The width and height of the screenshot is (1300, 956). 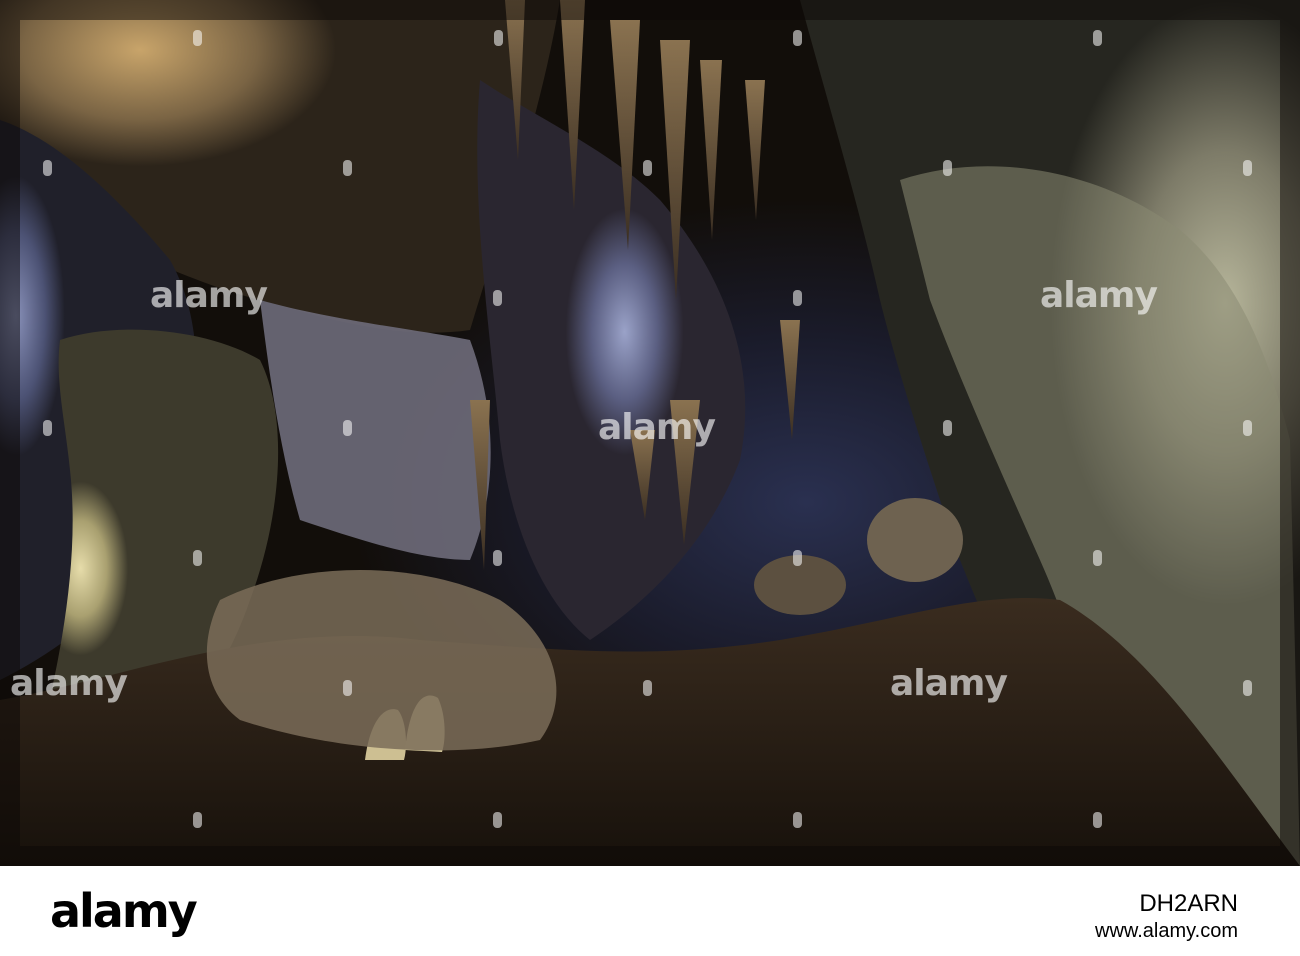 I want to click on alamy-logo: alamy, so click(x=124, y=911).